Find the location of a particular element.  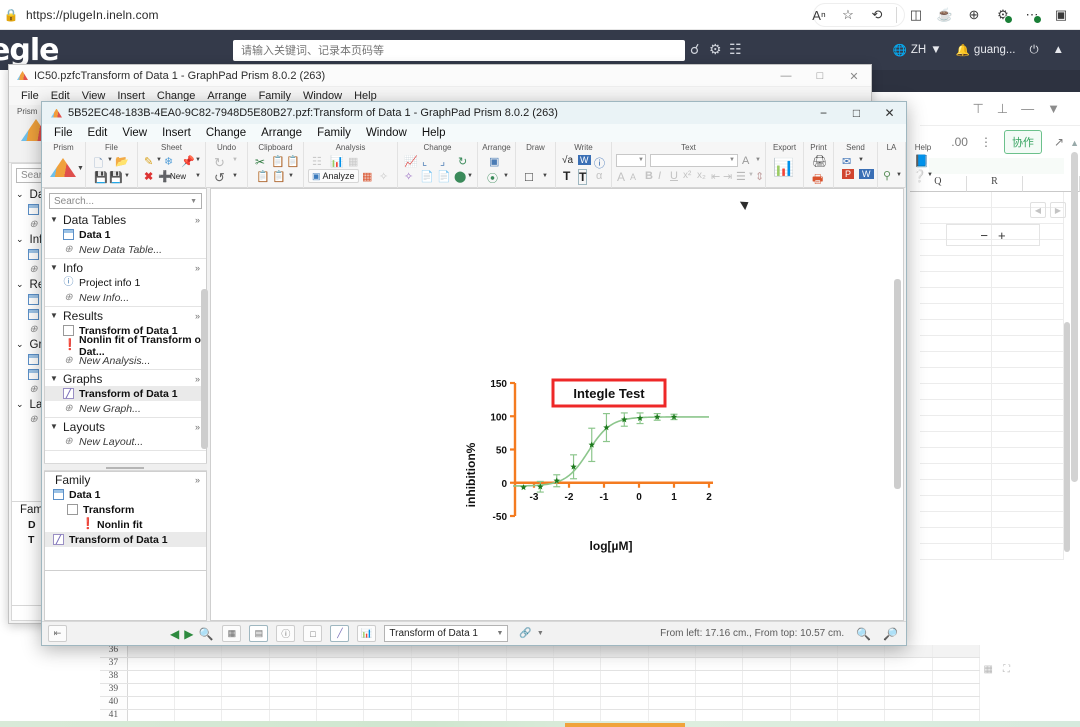

menu-arrange: Arrange is located at coordinates (281, 133).